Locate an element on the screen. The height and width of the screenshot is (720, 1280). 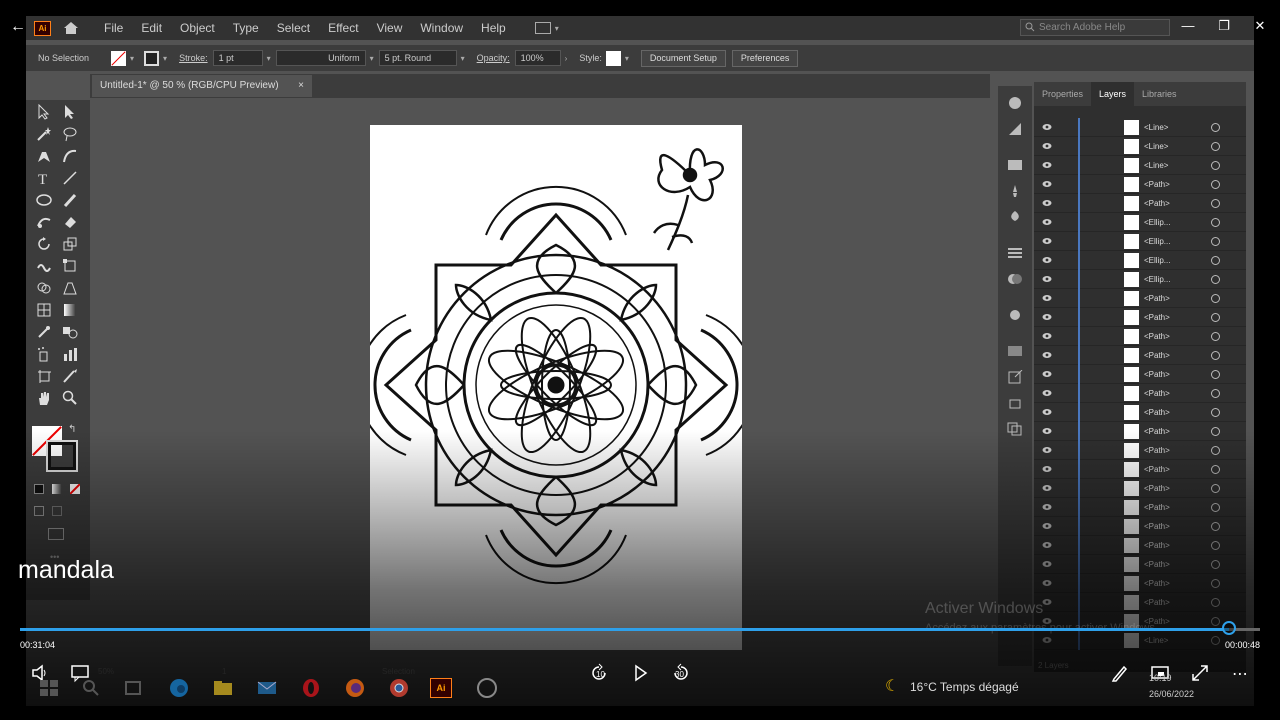
artboard-tool-icon is located at coordinates (44, 376).